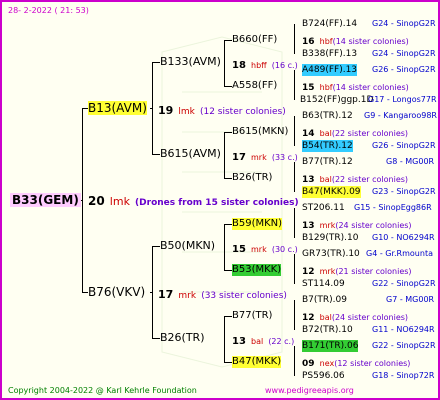 The image size is (440, 400). What do you see at coordinates (257, 362) in the screenshot?
I see `l3-queen-8: B47(MKK)` at bounding box center [257, 362].